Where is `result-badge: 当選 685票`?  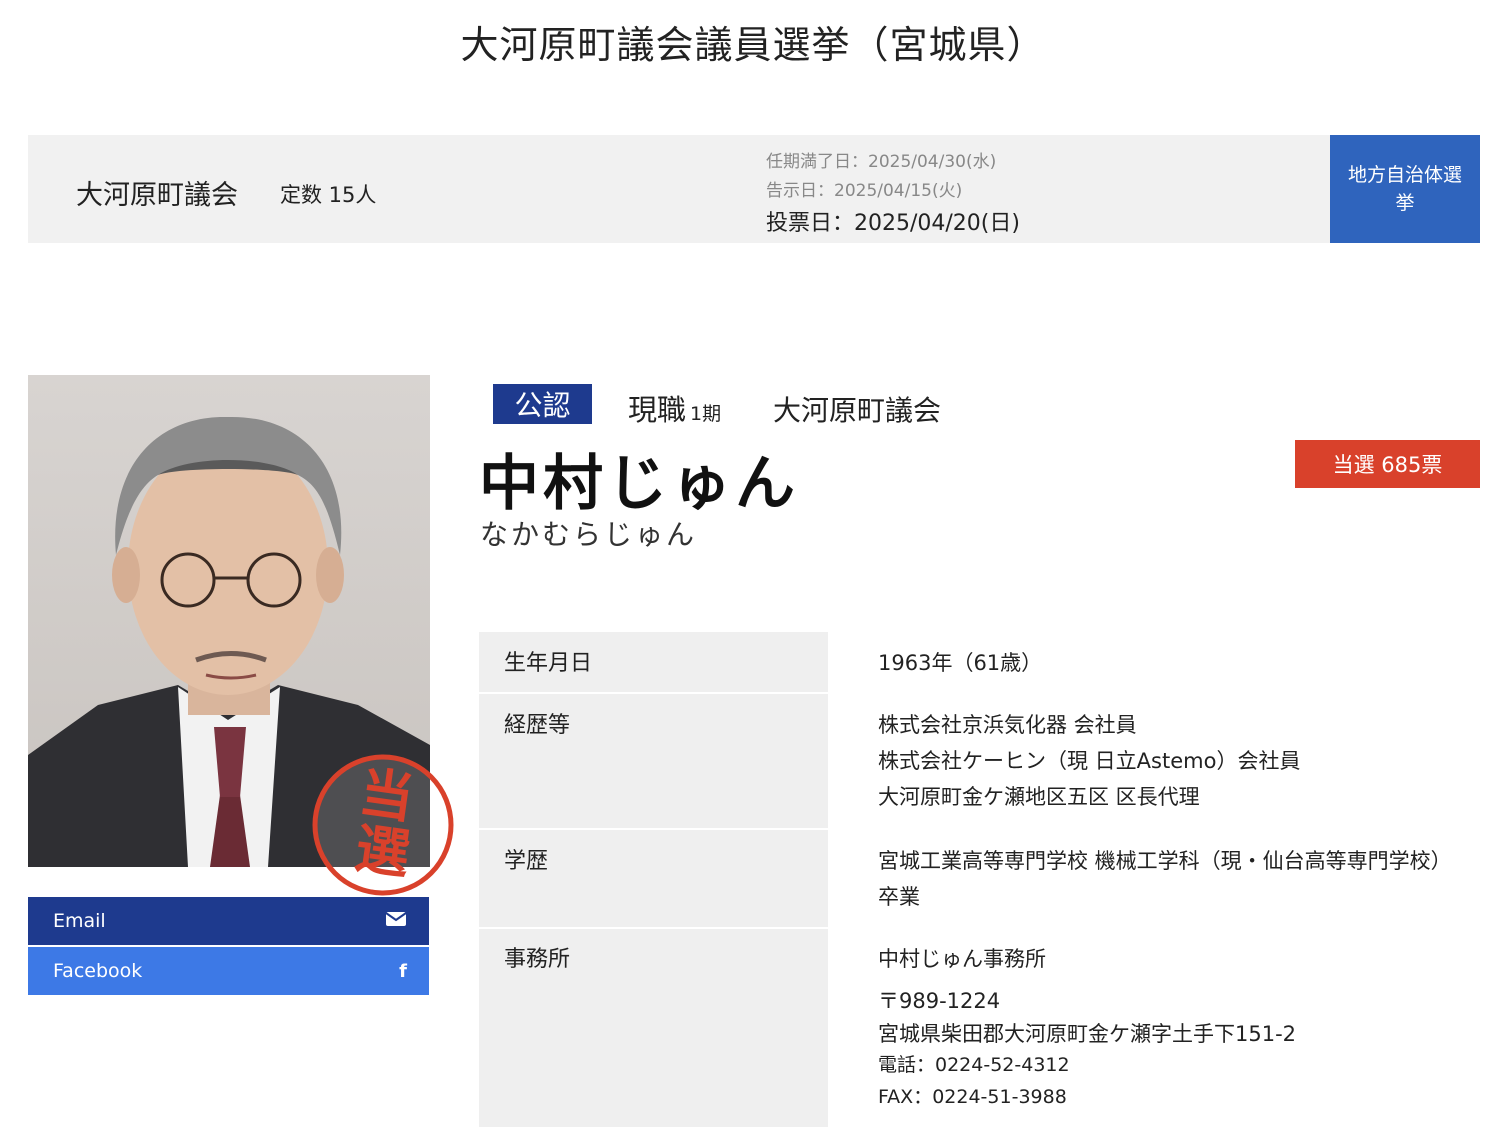
result-badge: 当選 685票 is located at coordinates (1387, 464).